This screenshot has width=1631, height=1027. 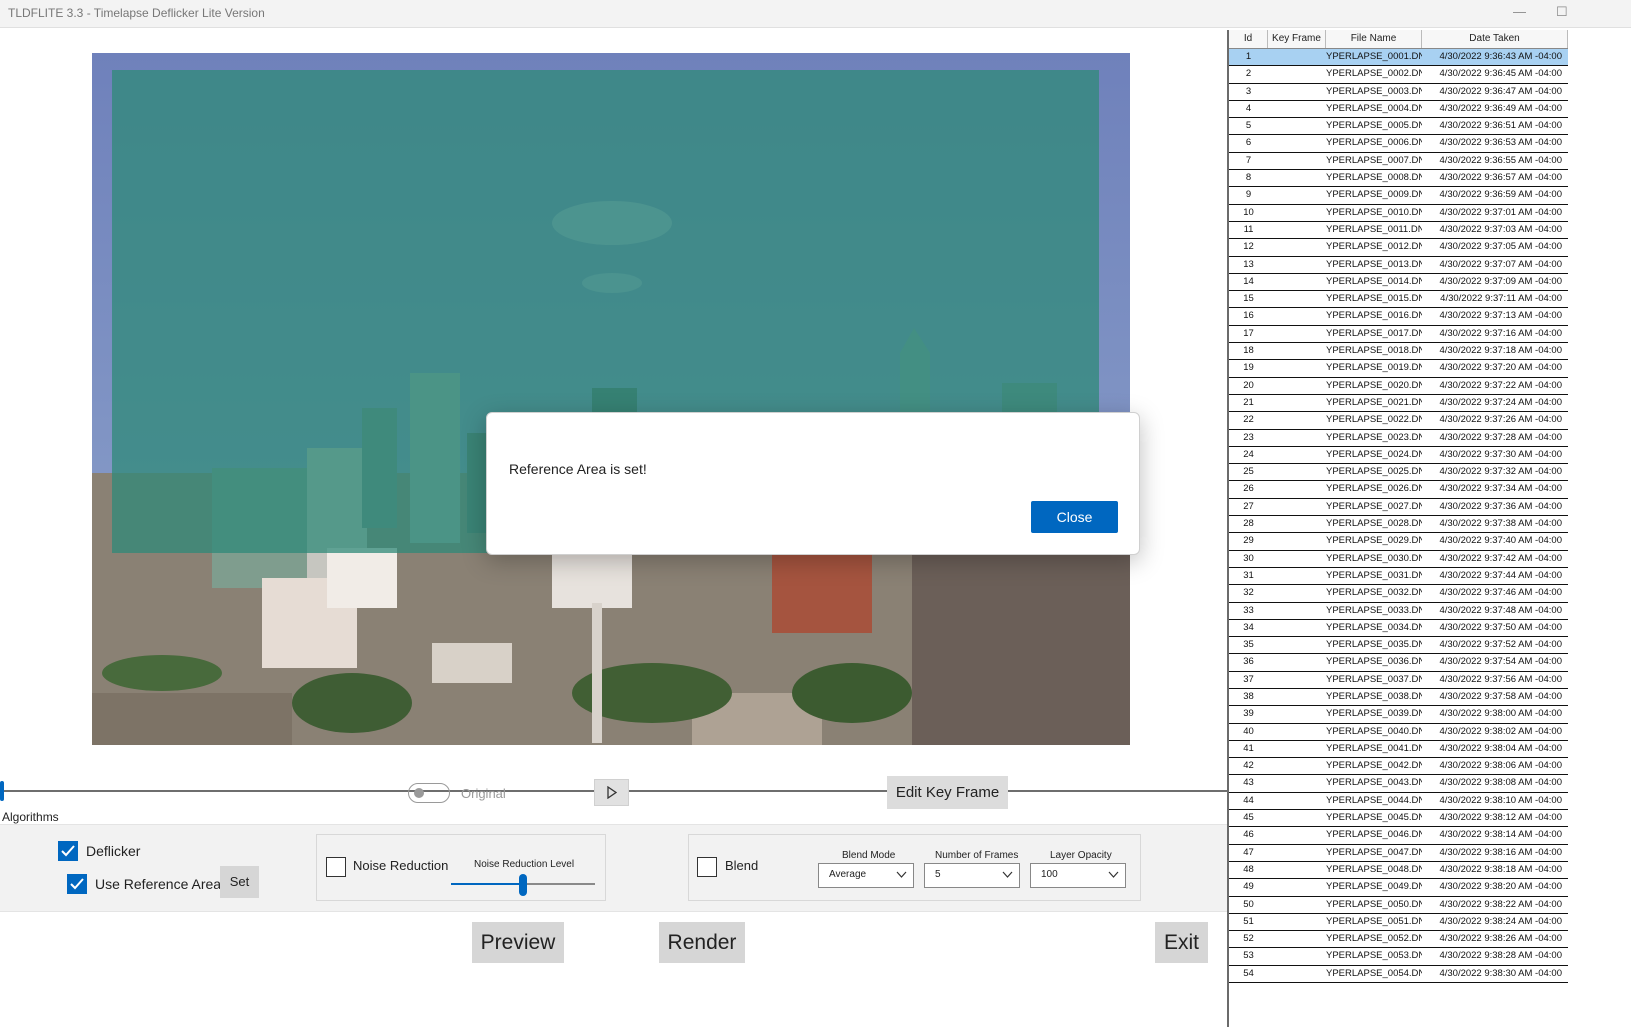 What do you see at coordinates (1500, 108) in the screenshot?
I see `cell-date-taken: 4/30/2022 9:36:49 AM -04:00` at bounding box center [1500, 108].